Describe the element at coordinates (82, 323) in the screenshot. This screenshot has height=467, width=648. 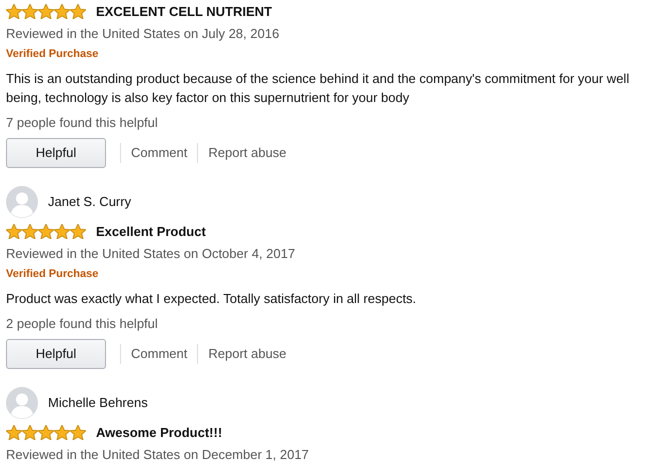
I see `helpful-count: 2 people found this helpful` at that location.